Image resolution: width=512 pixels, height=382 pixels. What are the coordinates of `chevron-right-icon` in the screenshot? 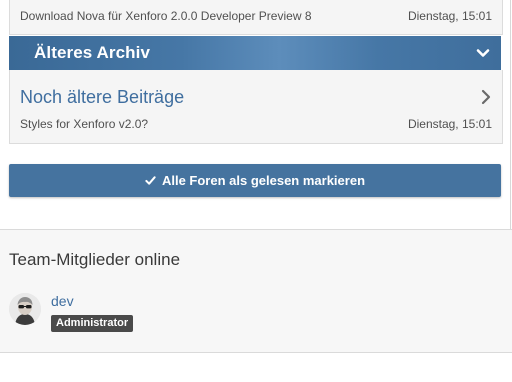 It's located at (486, 97).